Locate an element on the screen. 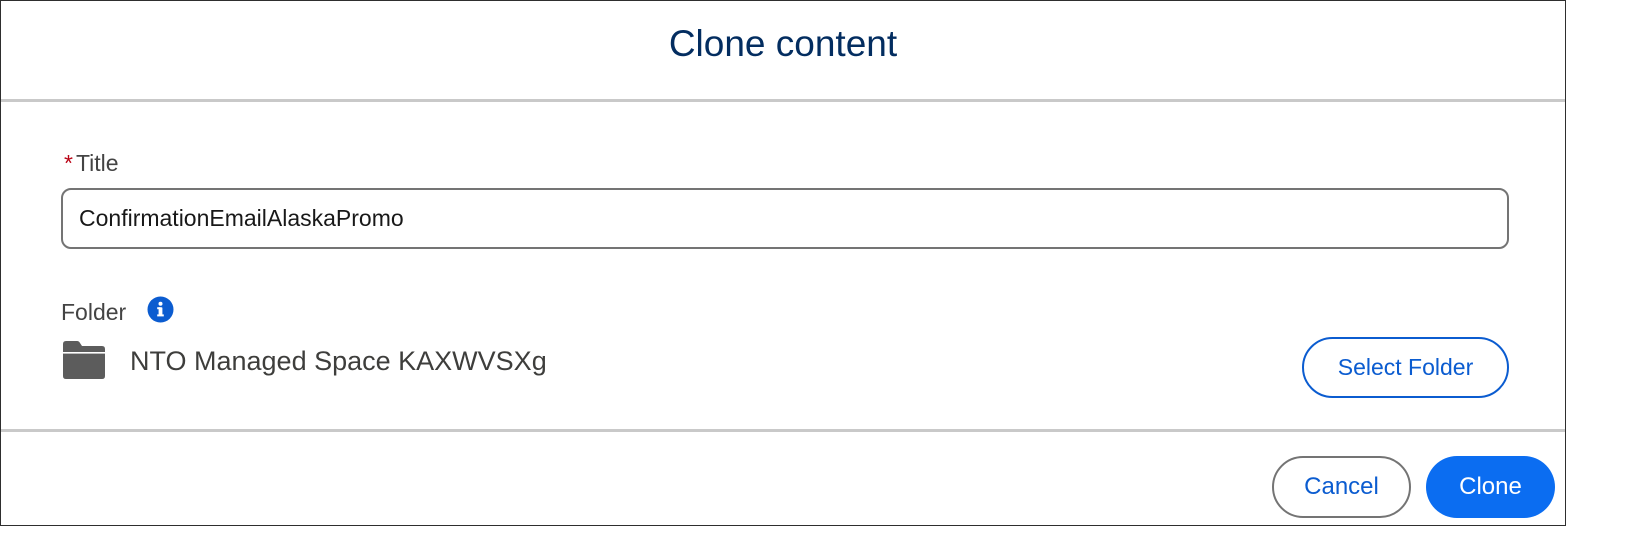  modal-title: Clone content is located at coordinates (783, 43).